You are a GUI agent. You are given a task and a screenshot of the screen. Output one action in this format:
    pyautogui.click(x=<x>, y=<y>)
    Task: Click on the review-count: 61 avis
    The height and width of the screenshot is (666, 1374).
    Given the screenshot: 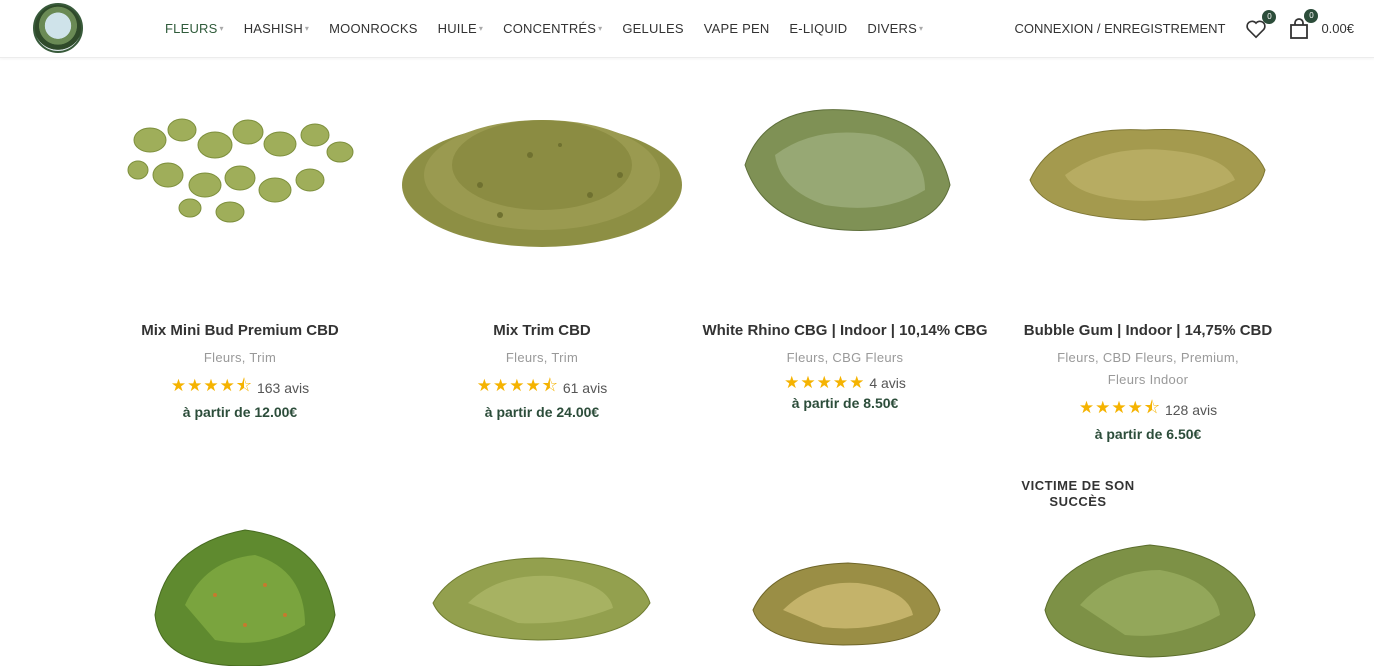 What is the action you would take?
    pyautogui.click(x=585, y=388)
    